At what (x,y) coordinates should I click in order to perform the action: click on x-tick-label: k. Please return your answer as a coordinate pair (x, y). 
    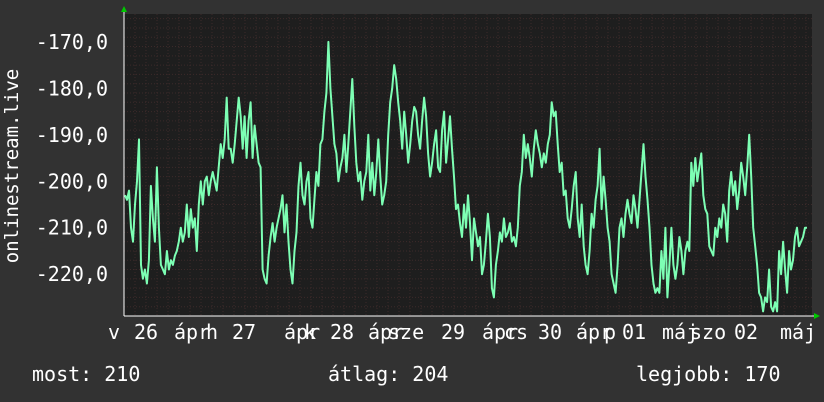
    Looking at the image, I should click on (310, 332).